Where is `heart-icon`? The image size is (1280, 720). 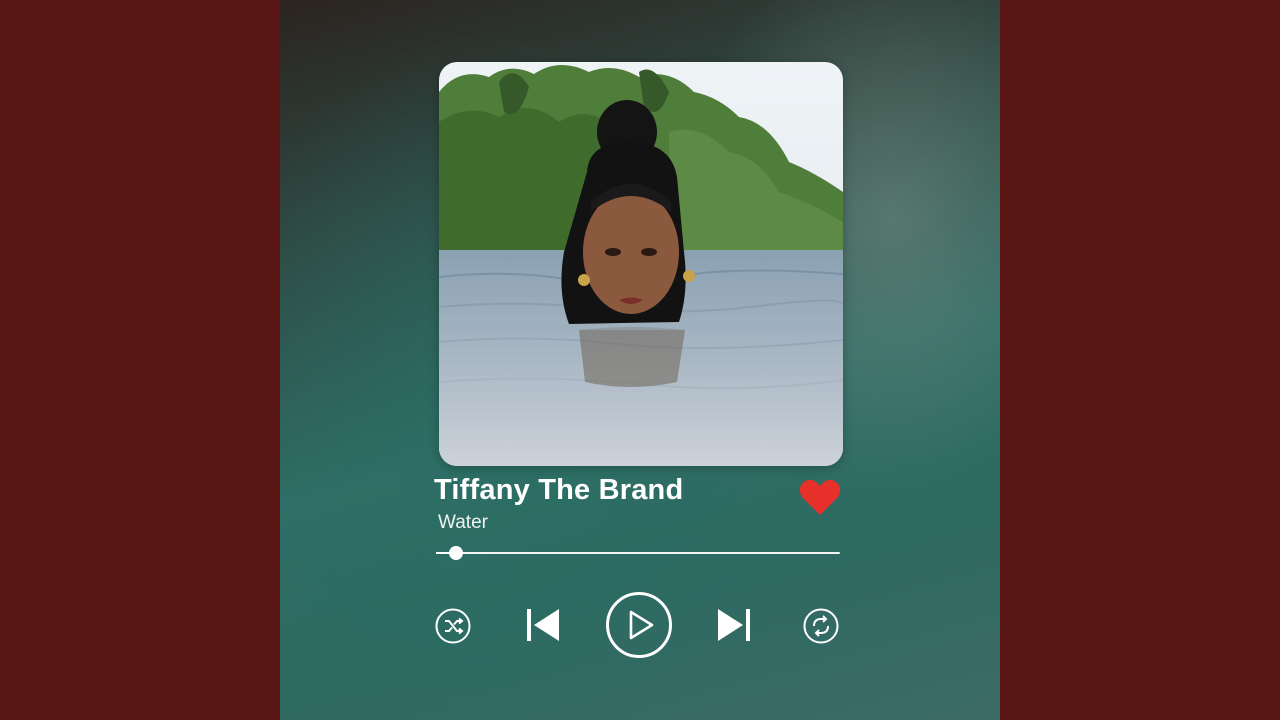
heart-icon is located at coordinates (820, 497).